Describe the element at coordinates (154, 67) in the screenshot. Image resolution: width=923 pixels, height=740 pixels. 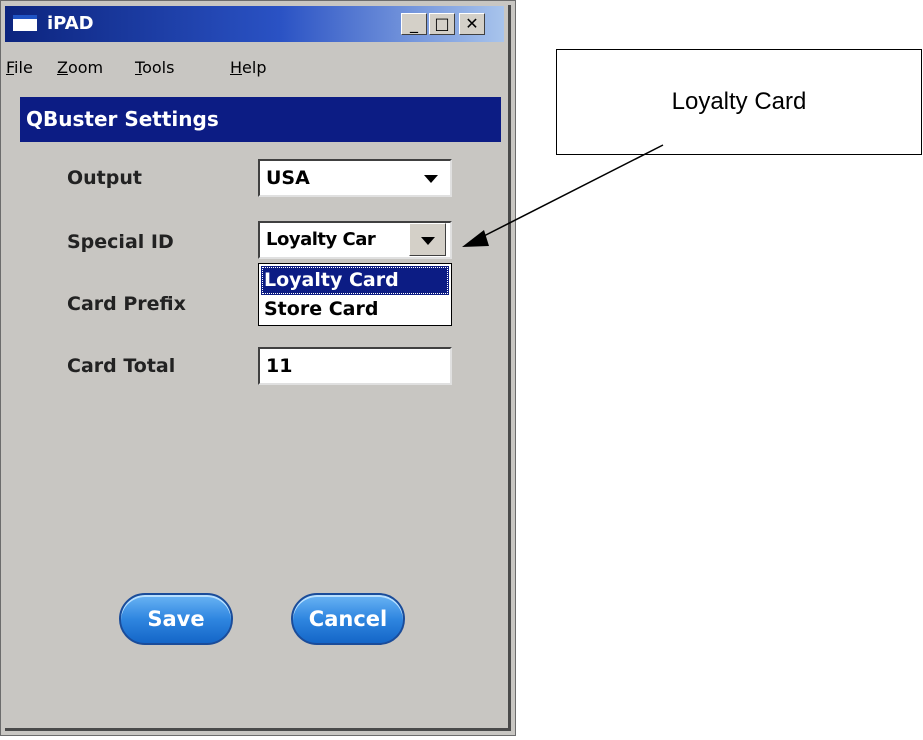
I see `menu-tools: Tools` at that location.